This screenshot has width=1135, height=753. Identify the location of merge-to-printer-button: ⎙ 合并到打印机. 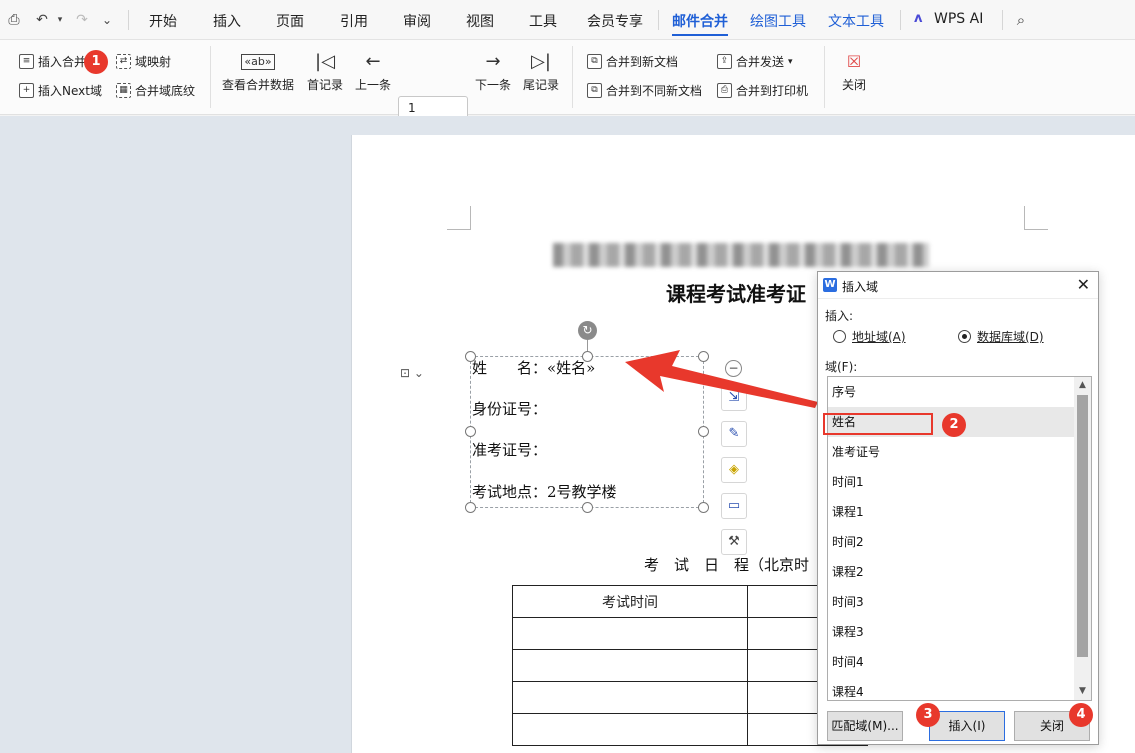
(762, 90).